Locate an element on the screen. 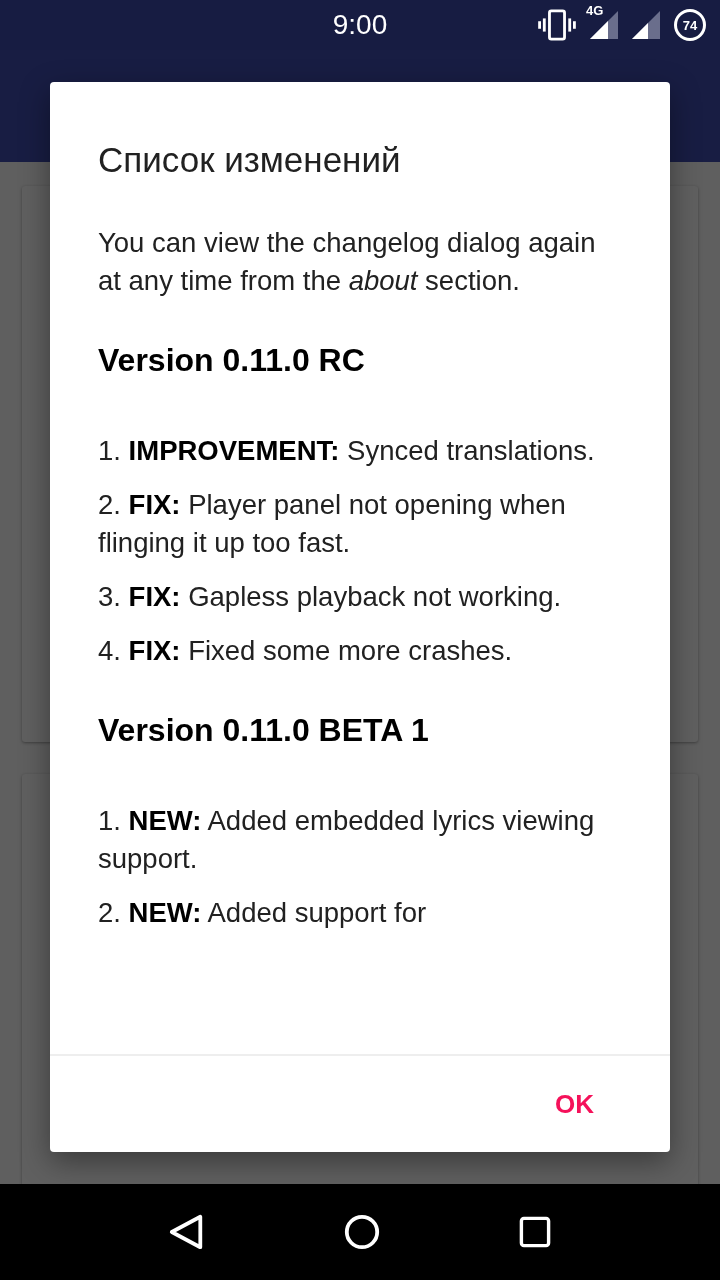 This screenshot has width=720, height=1280. recents-icon is located at coordinates (534, 1232).